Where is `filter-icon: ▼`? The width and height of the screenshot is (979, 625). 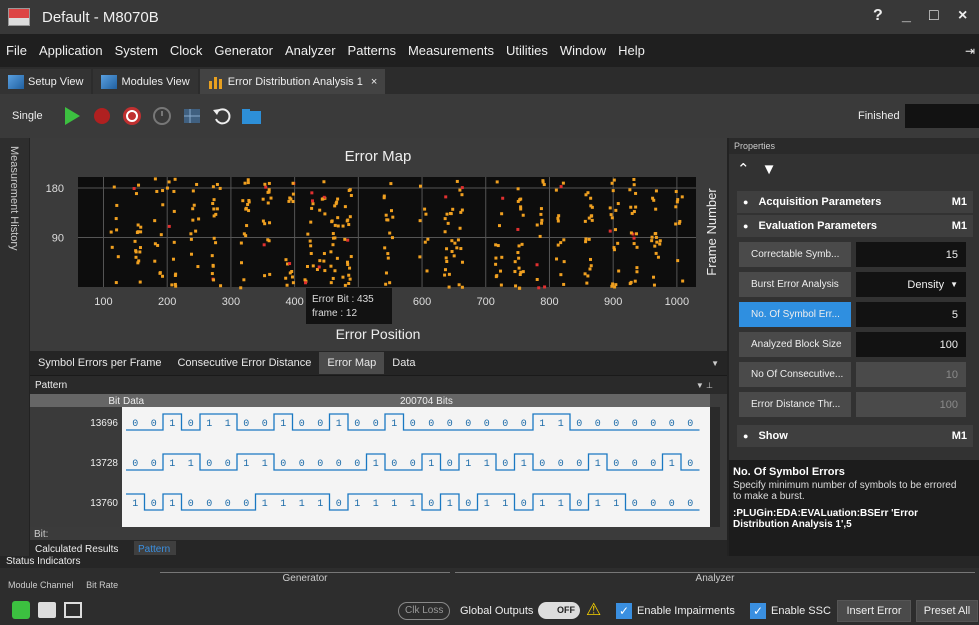 filter-icon: ▼ is located at coordinates (769, 169).